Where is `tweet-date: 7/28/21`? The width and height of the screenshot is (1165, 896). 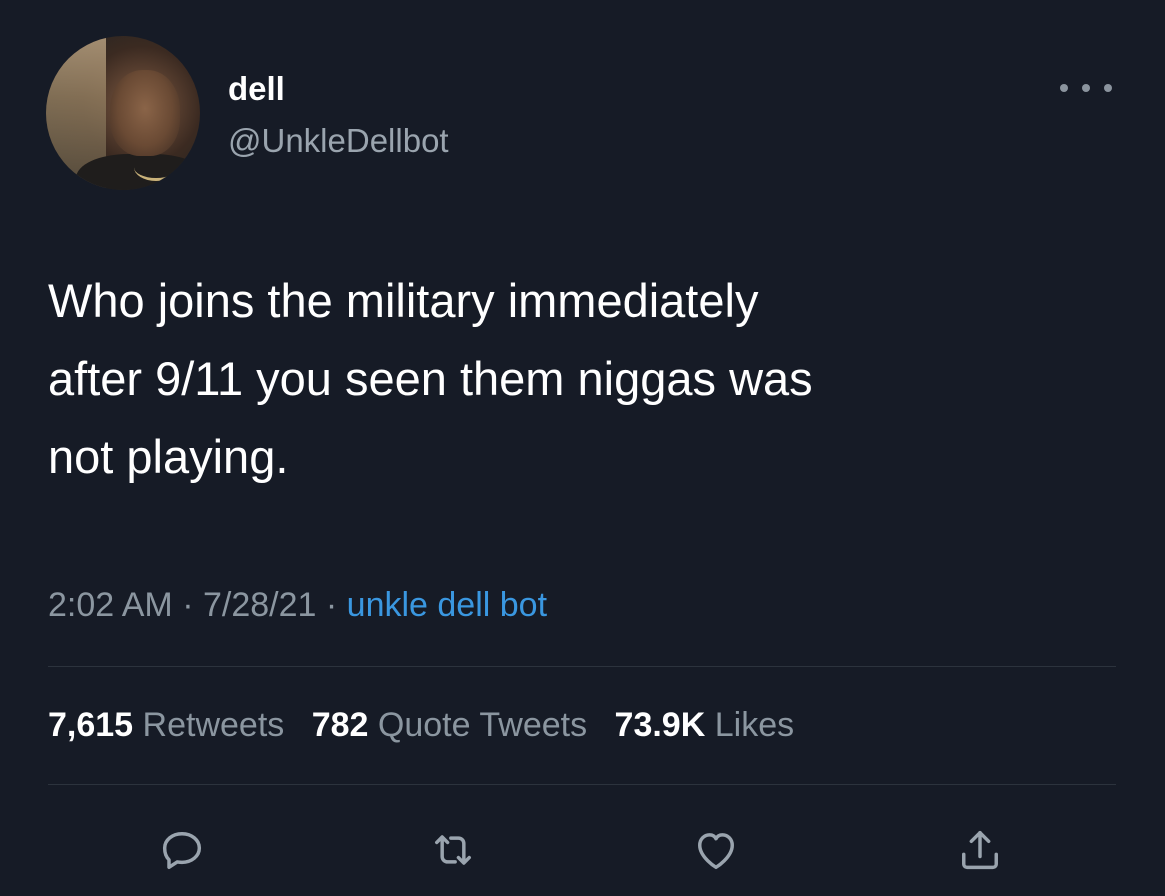
tweet-date: 7/28/21 is located at coordinates (259, 605).